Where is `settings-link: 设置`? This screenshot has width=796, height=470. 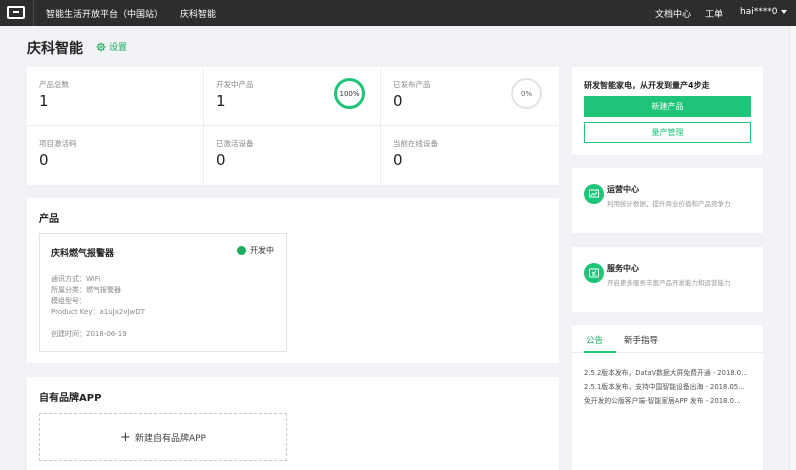 settings-link: 设置 is located at coordinates (111, 46).